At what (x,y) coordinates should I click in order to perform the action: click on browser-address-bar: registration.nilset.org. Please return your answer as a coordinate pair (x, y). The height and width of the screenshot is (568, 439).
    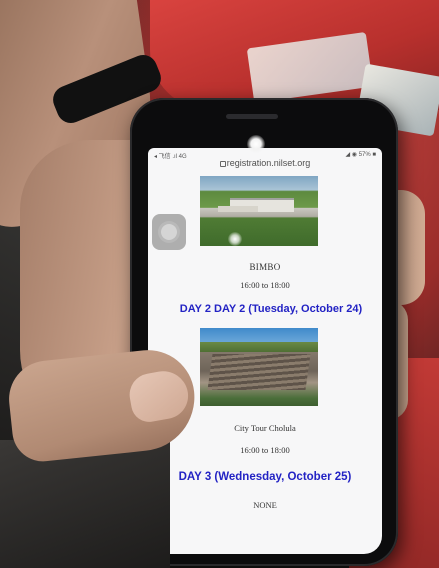
    Looking at the image, I should click on (265, 165).